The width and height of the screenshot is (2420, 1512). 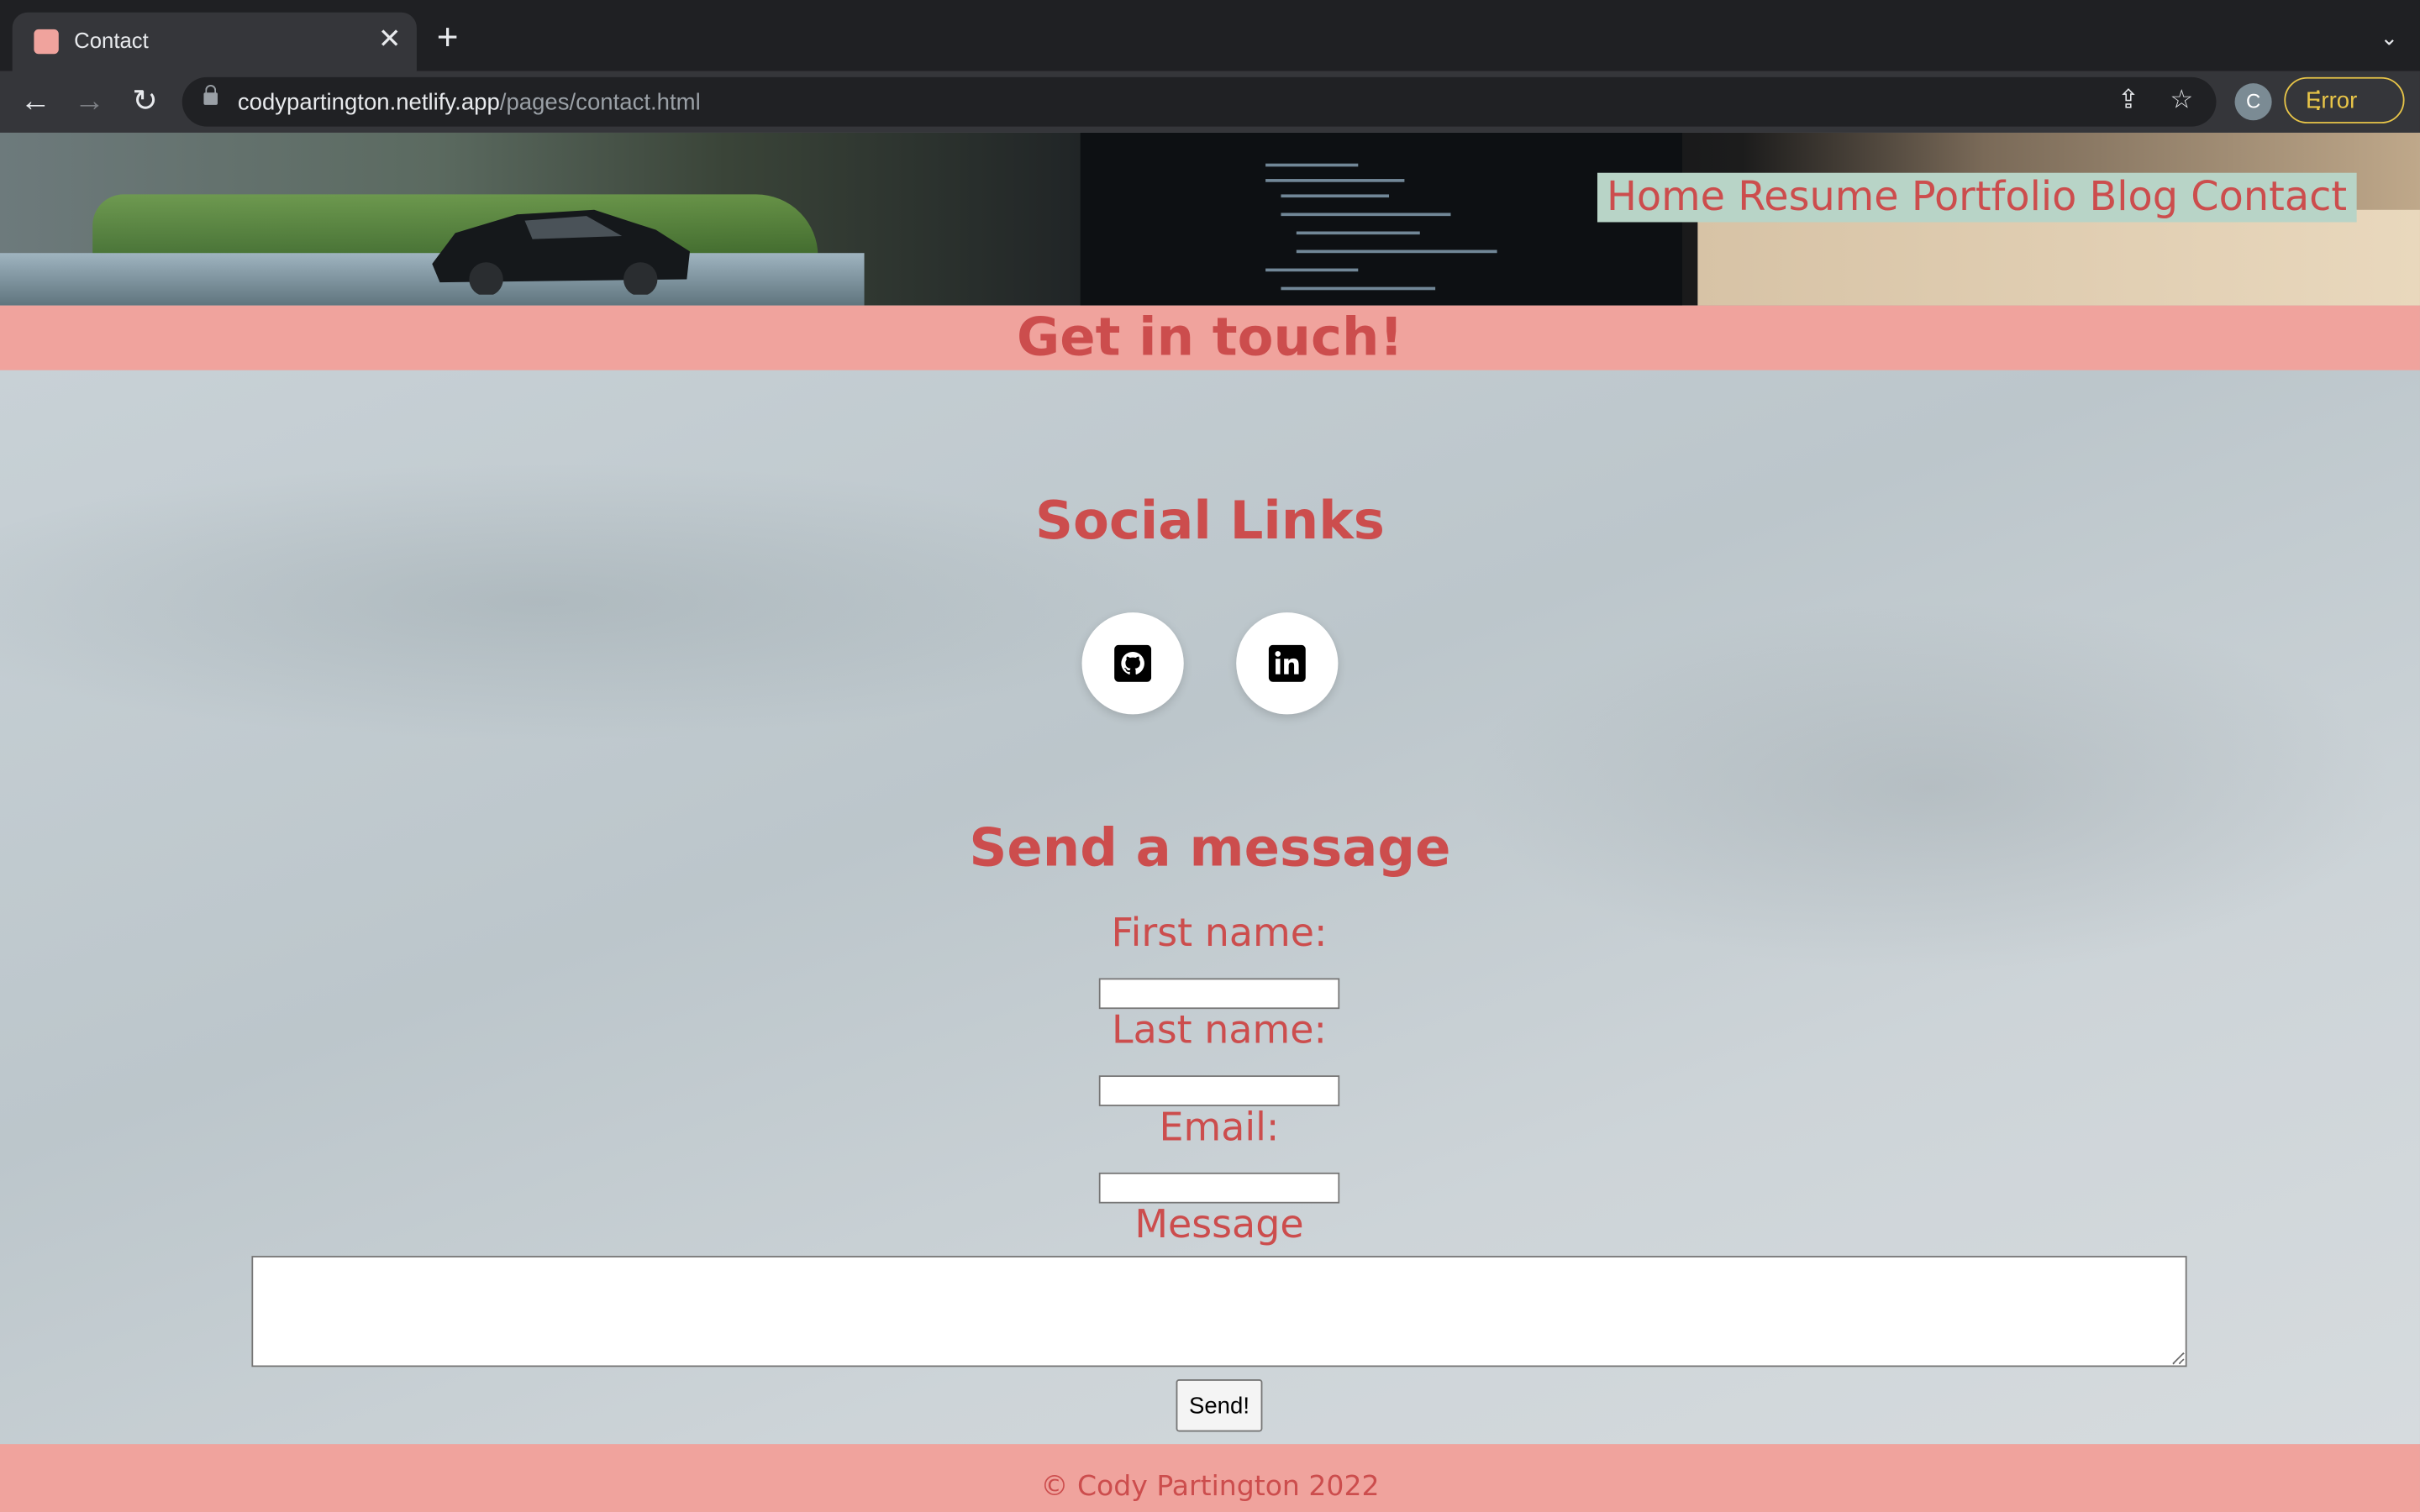 What do you see at coordinates (112, 40) in the screenshot?
I see `tab-title: Contact` at bounding box center [112, 40].